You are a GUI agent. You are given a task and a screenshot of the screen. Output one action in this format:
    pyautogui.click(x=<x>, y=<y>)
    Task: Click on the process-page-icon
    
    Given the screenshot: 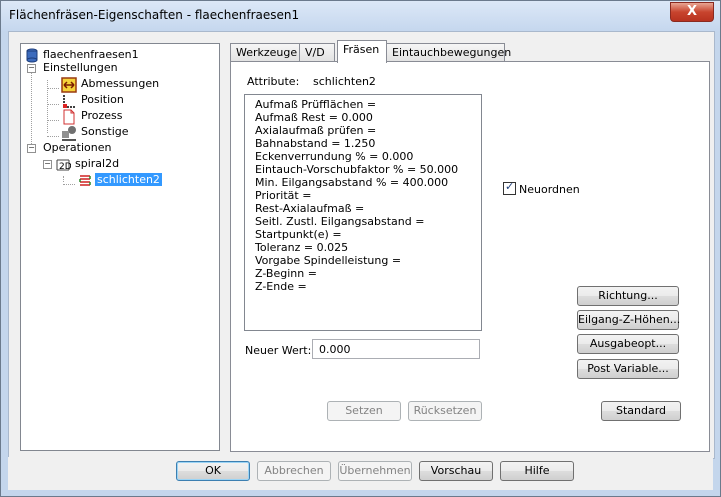 What is the action you would take?
    pyautogui.click(x=69, y=117)
    